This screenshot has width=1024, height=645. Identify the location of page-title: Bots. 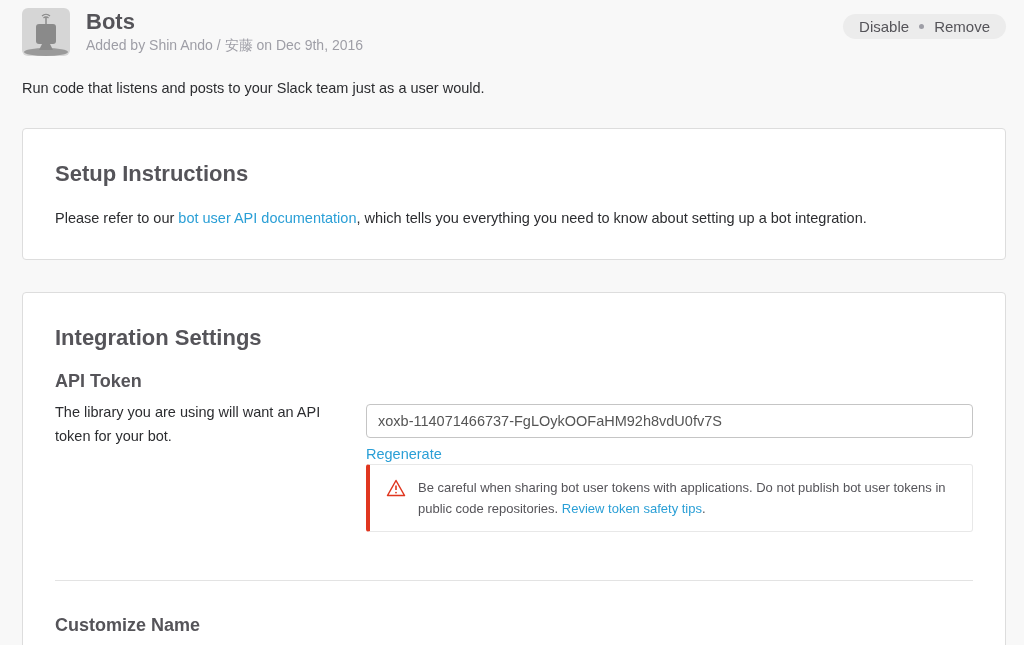
(111, 22).